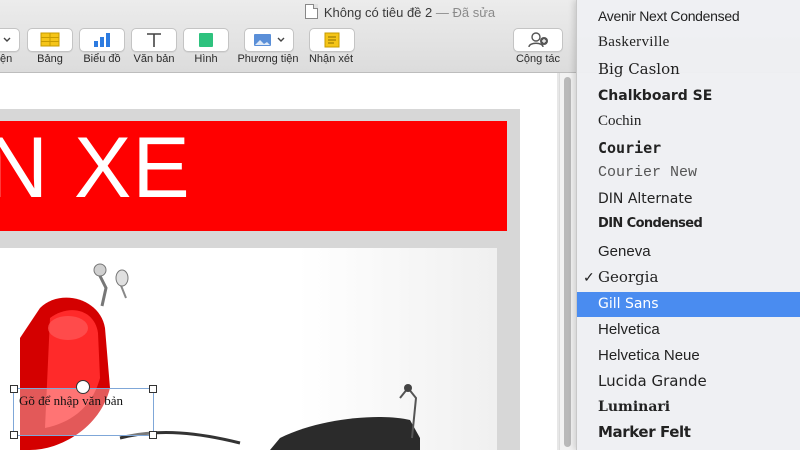 This screenshot has height=450, width=800. I want to click on window-title: Không có tiêu đề 2, so click(378, 12).